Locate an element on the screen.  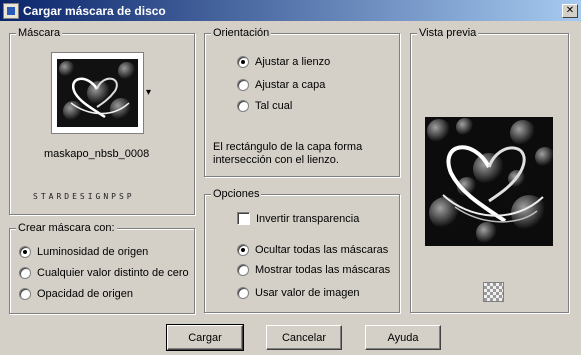
transparency-toggle-icon is located at coordinates (493, 292).